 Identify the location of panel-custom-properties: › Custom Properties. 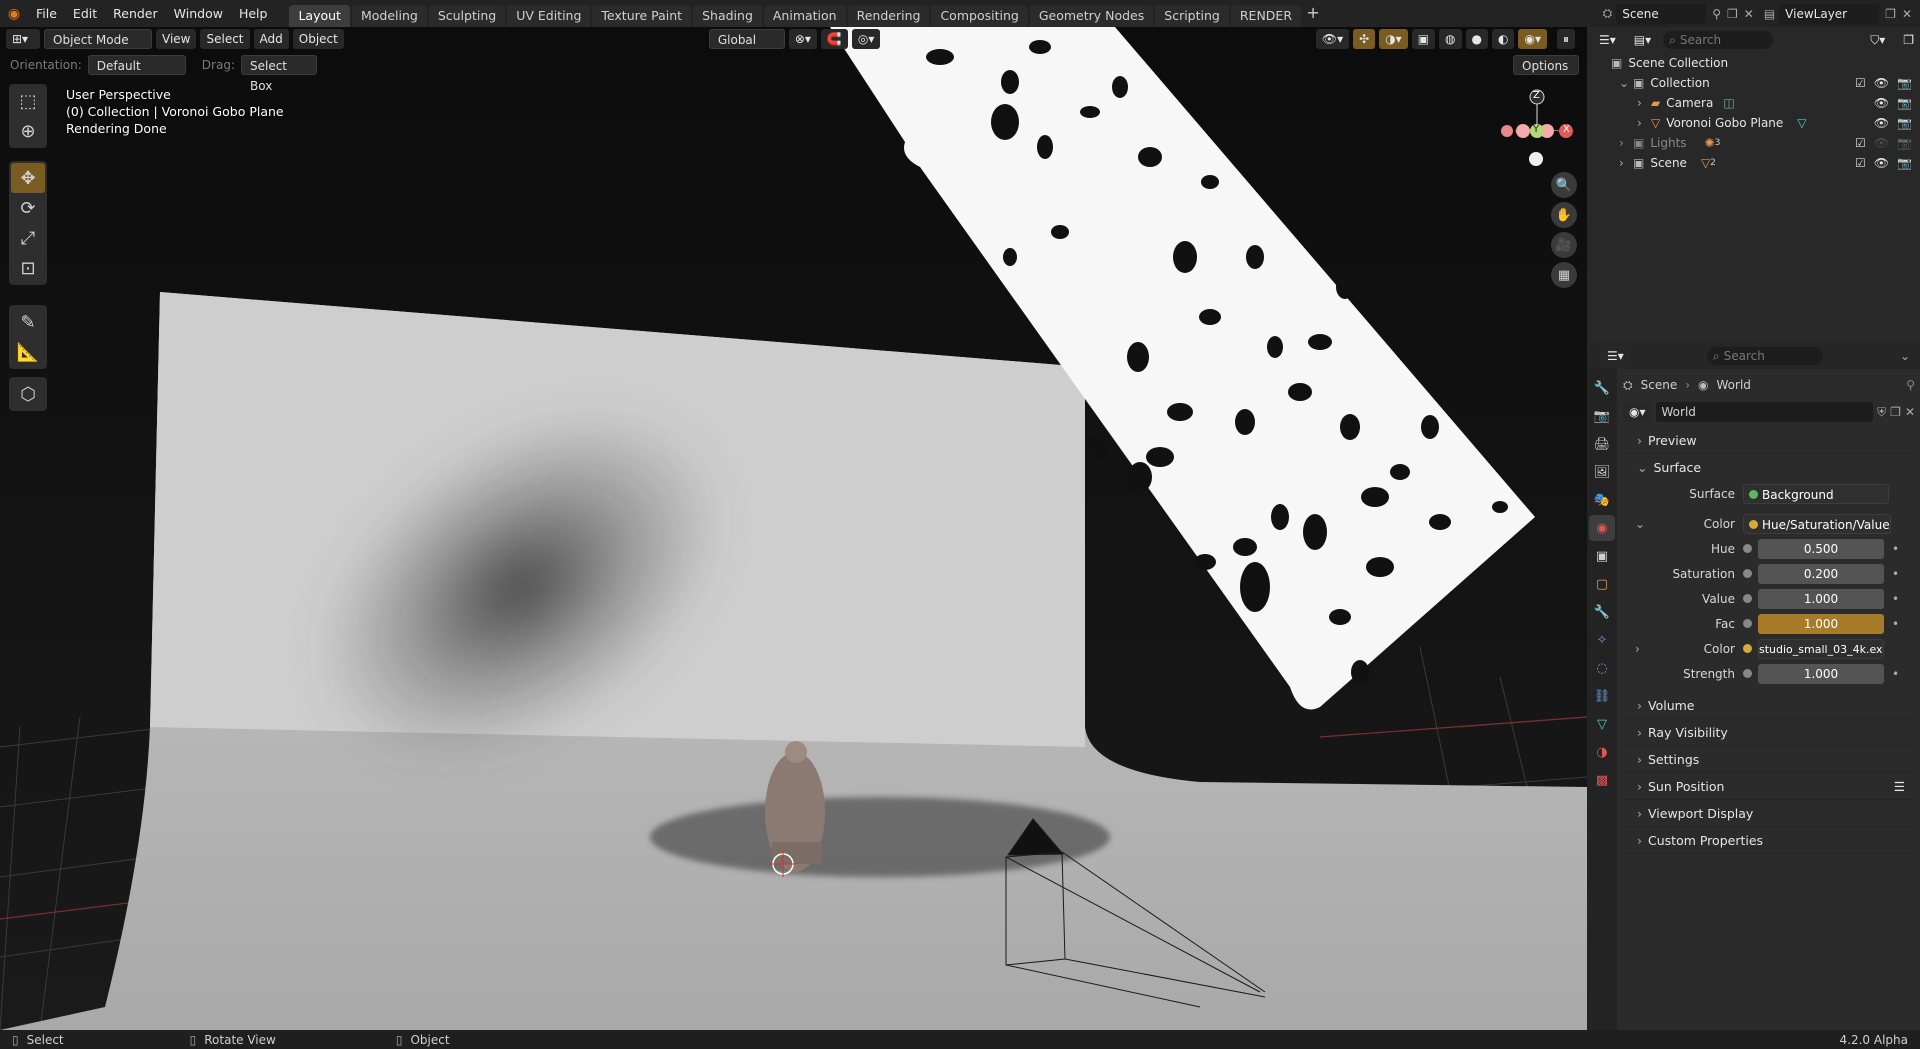
(1769, 840).